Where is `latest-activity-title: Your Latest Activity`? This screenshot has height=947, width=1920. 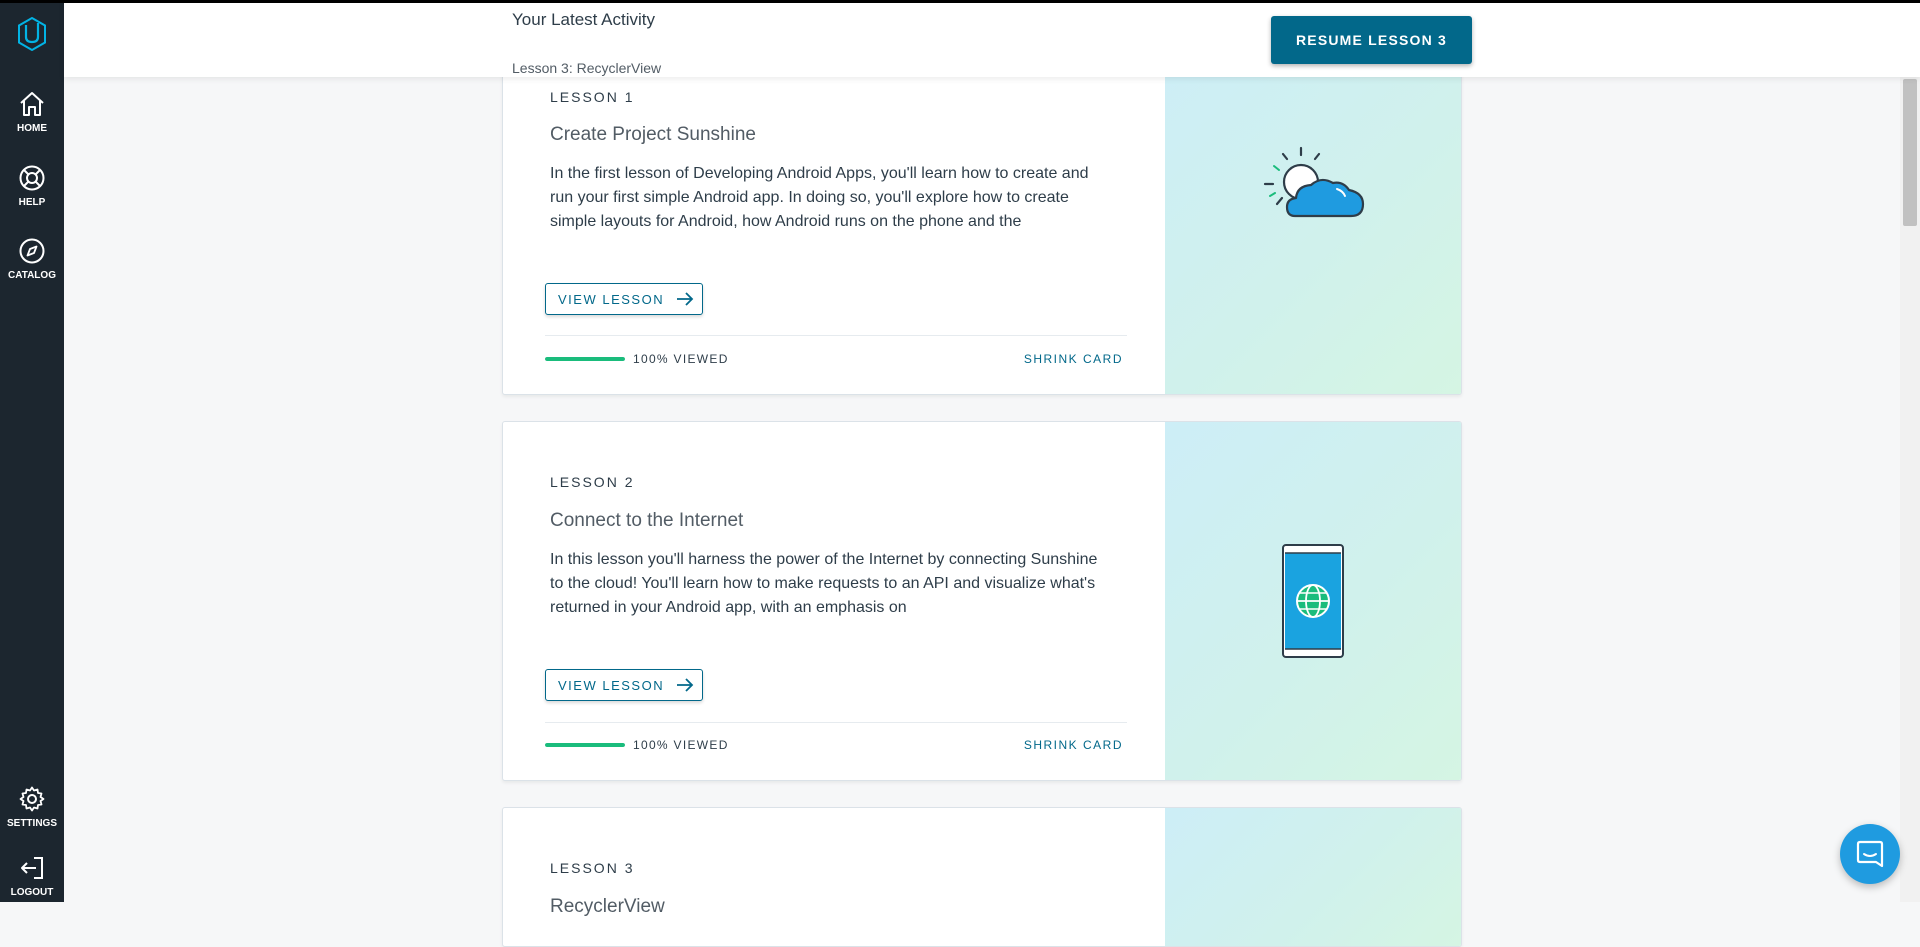
latest-activity-title: Your Latest Activity is located at coordinates (584, 19).